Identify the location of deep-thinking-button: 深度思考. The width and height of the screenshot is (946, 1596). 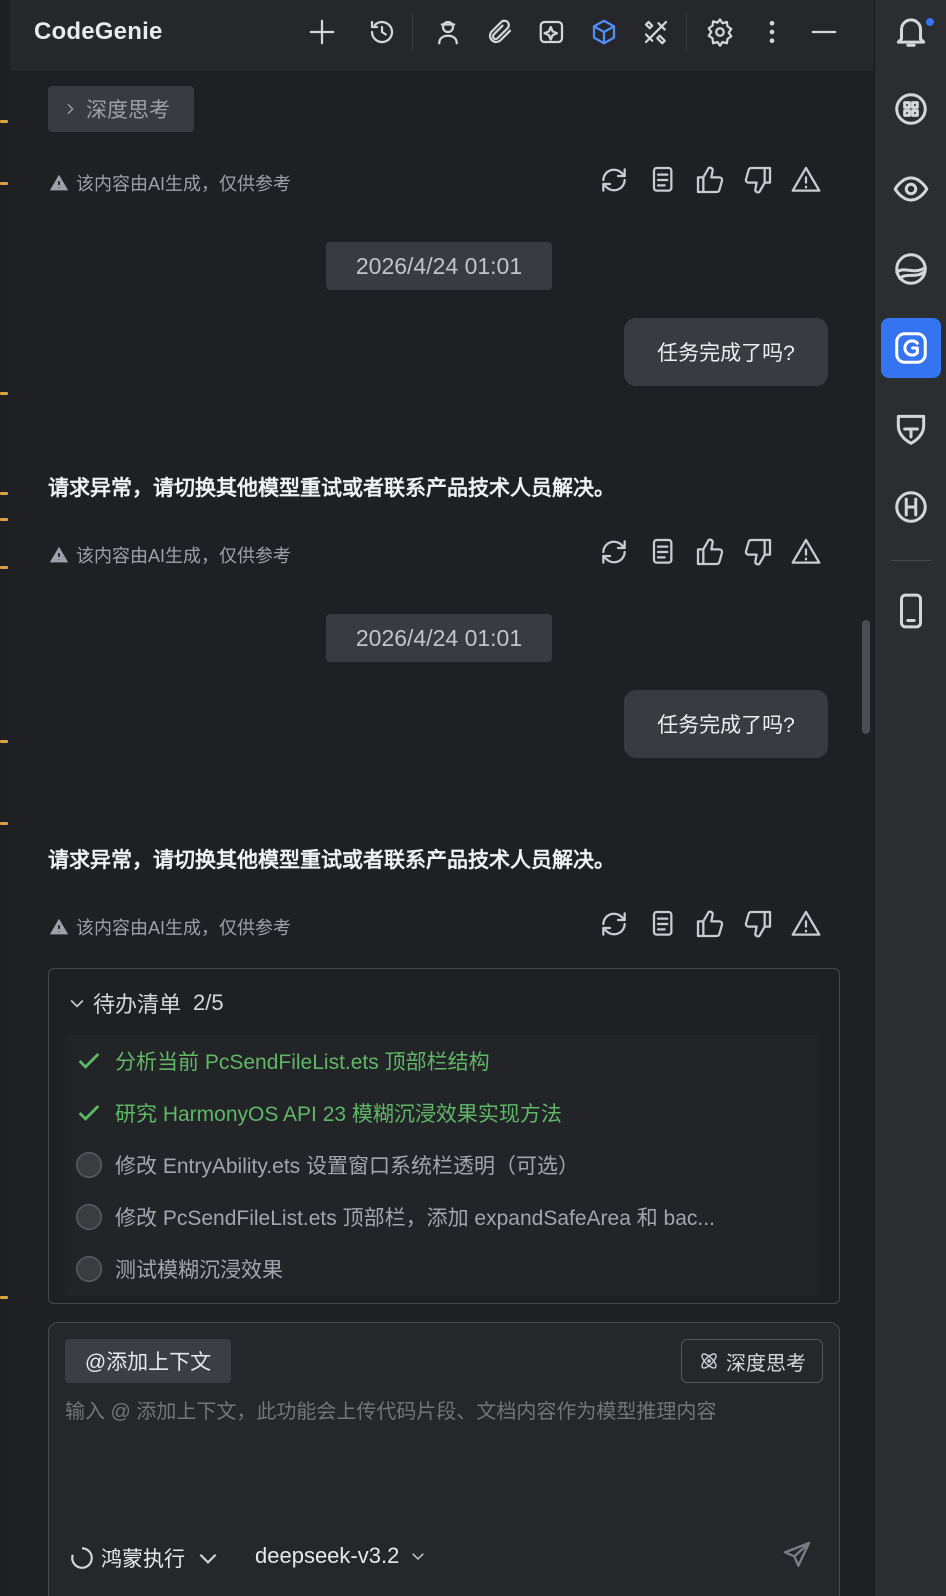
(752, 1361).